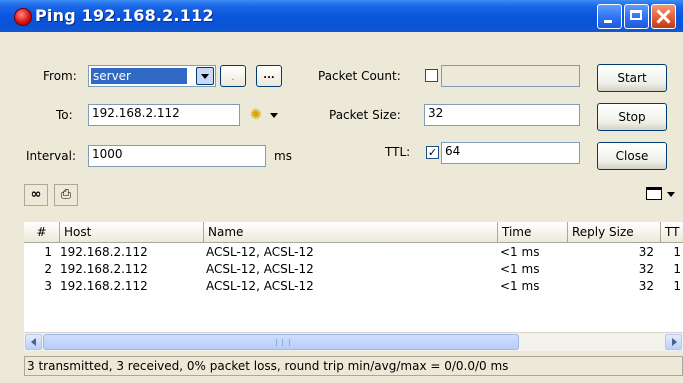 This screenshot has height=383, width=683. I want to click on horizontal-scrollbar, so click(353, 341).